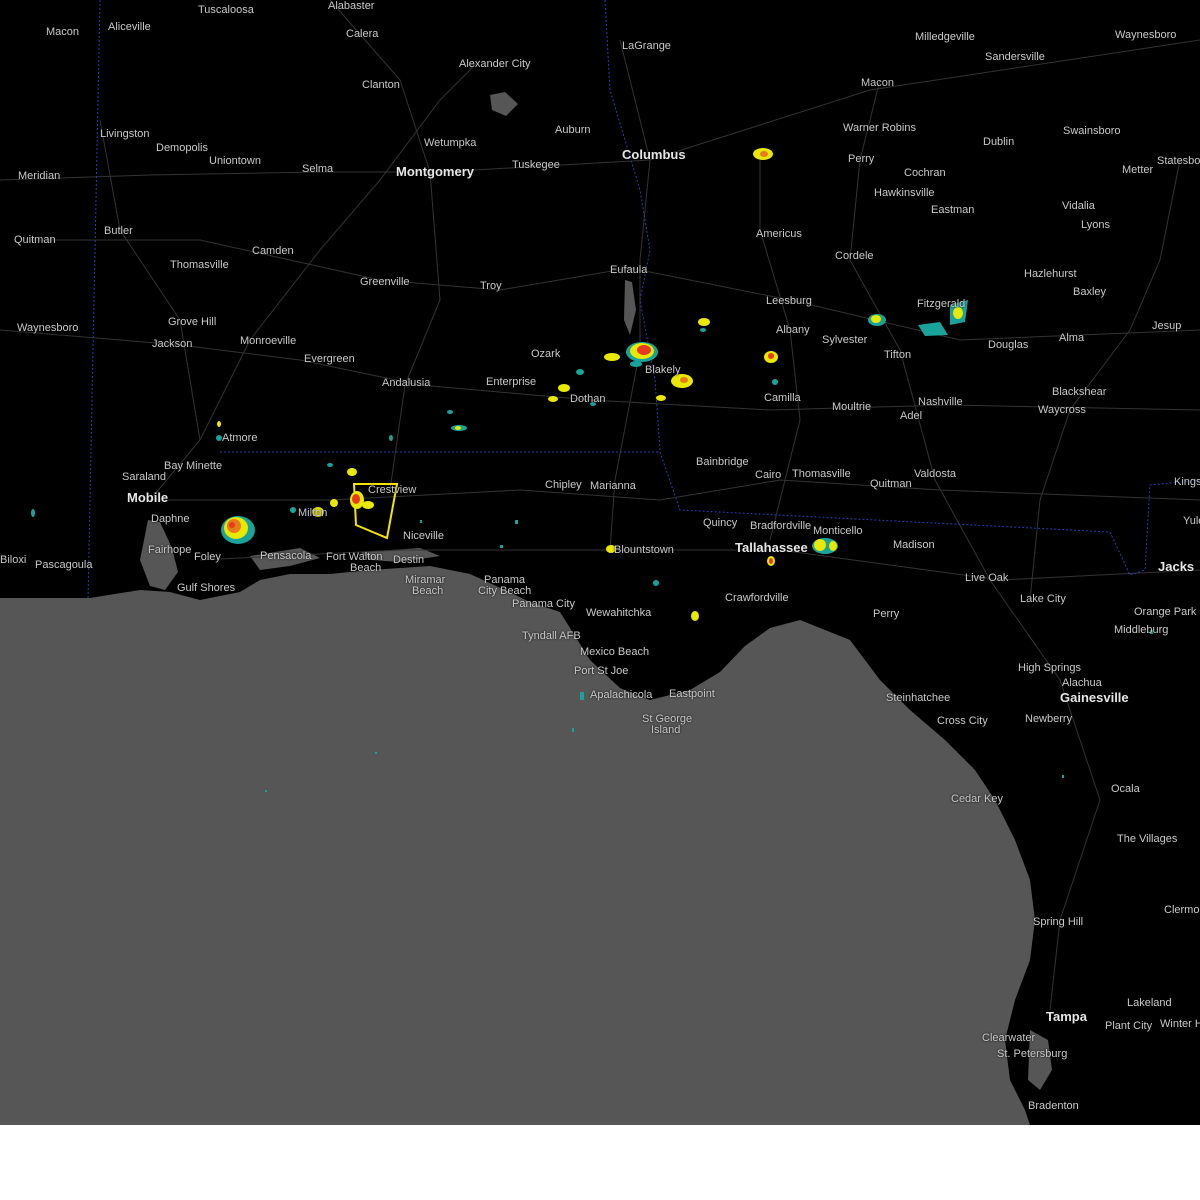  I want to click on city-label: Leesburg, so click(789, 301).